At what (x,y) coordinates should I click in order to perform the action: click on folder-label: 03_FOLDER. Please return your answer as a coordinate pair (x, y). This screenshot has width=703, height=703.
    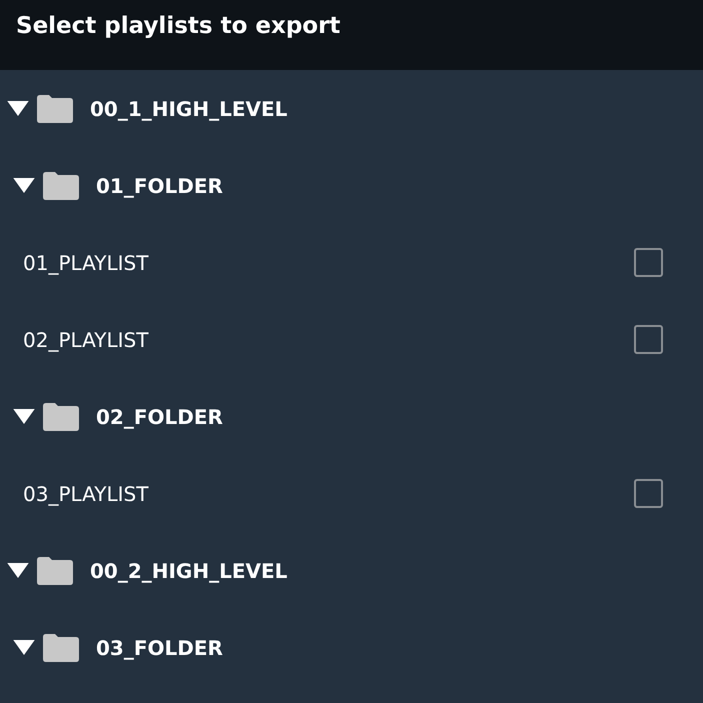
    Looking at the image, I should click on (159, 648).